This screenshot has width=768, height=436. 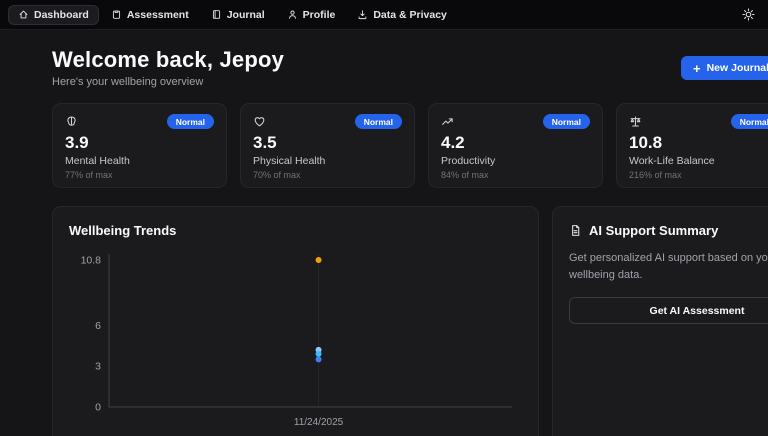 I want to click on metric-label: Mental Health, so click(x=97, y=161).